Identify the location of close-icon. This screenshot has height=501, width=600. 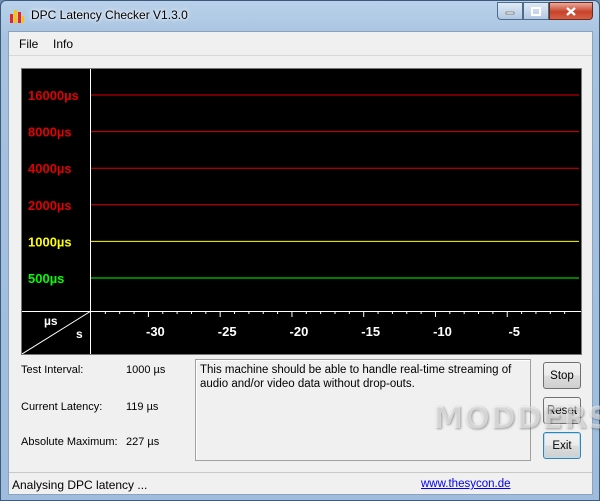
(571, 11).